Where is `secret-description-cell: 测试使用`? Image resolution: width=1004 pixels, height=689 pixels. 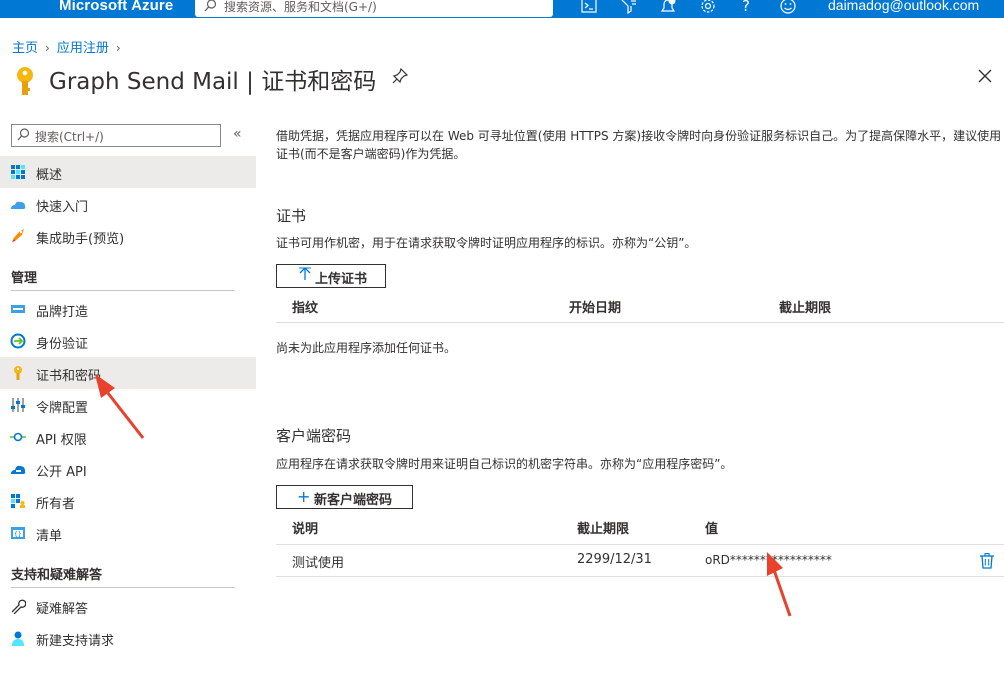
secret-description-cell: 测试使用 is located at coordinates (318, 563).